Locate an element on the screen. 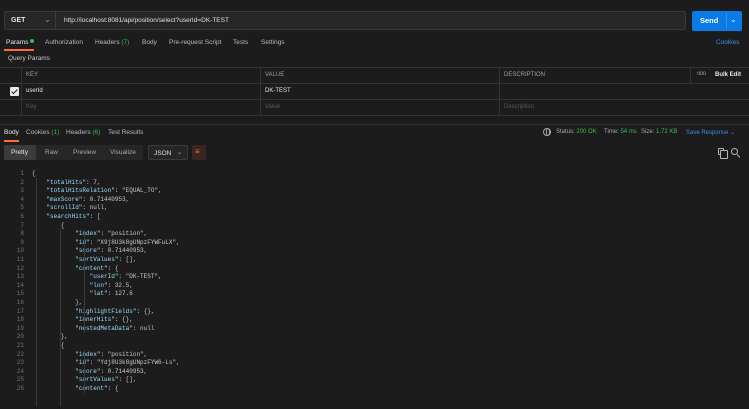 The width and height of the screenshot is (749, 409). view-visualize-button: Visualize is located at coordinates (123, 152).